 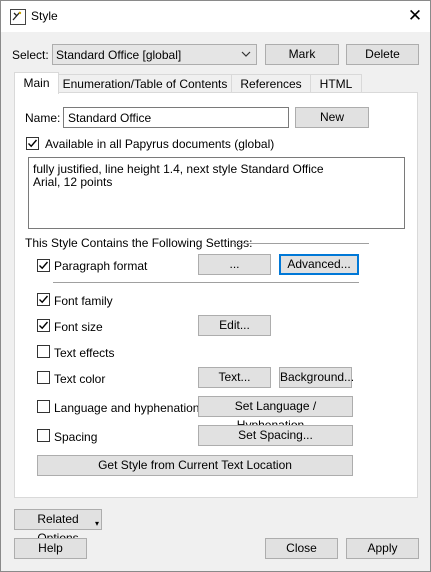 What do you see at coordinates (43, 406) in the screenshot?
I see `language-hyphenation-checkbox` at bounding box center [43, 406].